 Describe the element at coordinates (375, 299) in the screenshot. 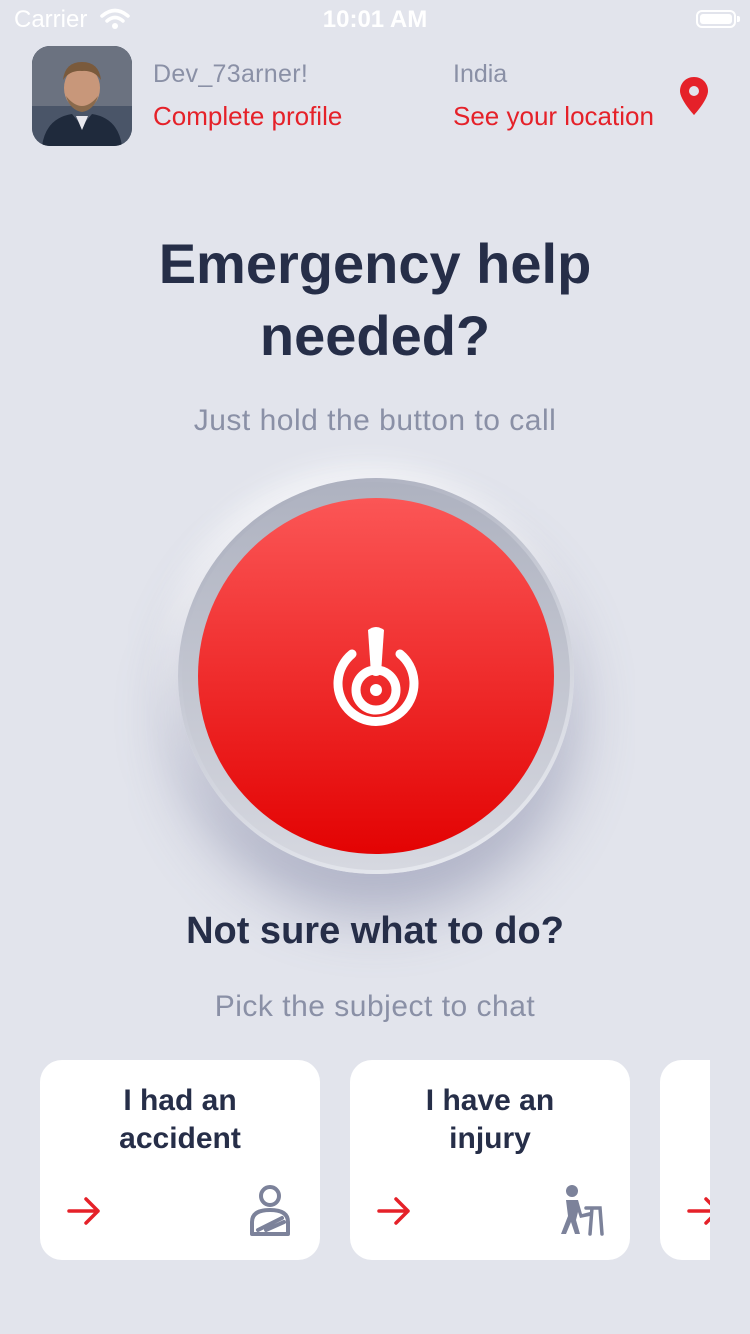

I see `page-title: Emergency help needed?` at that location.